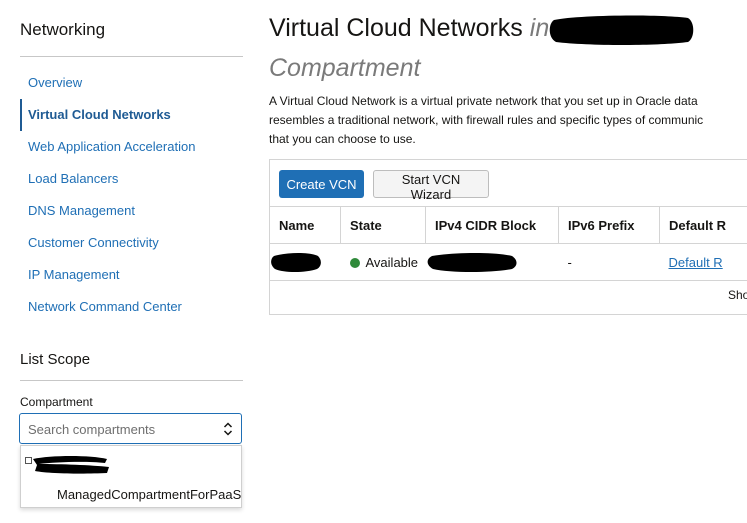  I want to click on pagination-summary: Showing 1 Ite, so click(737, 295).